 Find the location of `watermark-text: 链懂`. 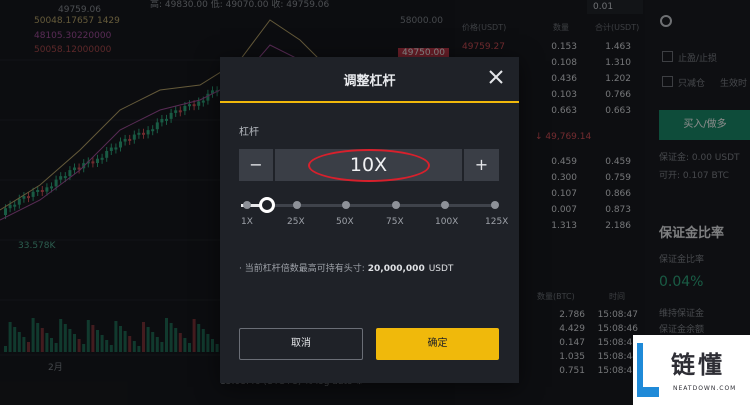

watermark-text: 链懂 is located at coordinates (698, 365).